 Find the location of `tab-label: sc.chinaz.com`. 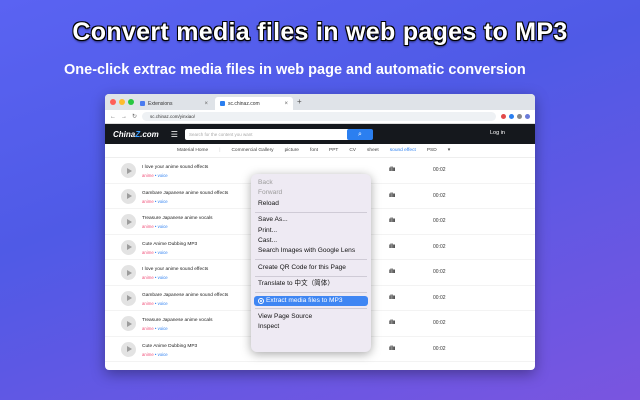

tab-label: sc.chinaz.com is located at coordinates (244, 103).